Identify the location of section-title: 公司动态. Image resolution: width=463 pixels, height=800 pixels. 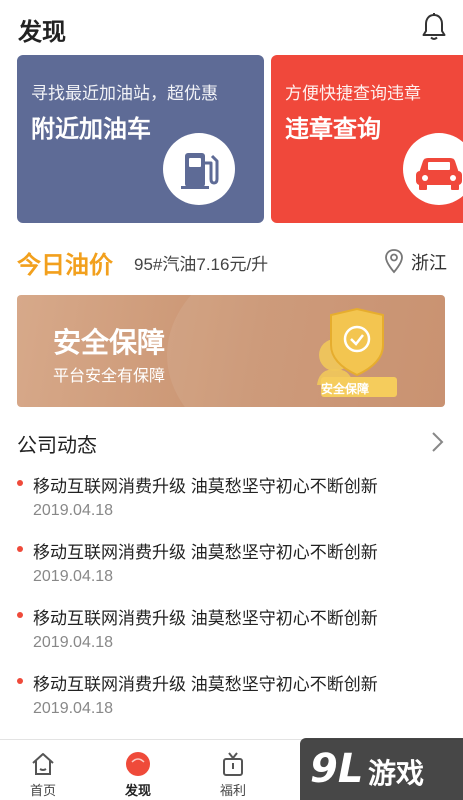
(57, 446).